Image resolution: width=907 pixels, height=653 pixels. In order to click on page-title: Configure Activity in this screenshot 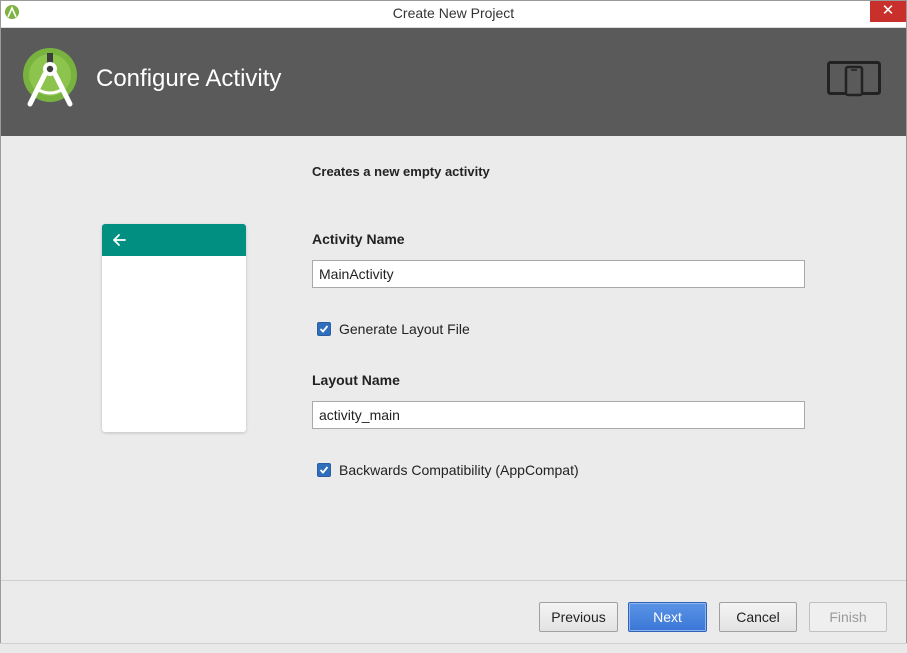, I will do `click(189, 78)`.